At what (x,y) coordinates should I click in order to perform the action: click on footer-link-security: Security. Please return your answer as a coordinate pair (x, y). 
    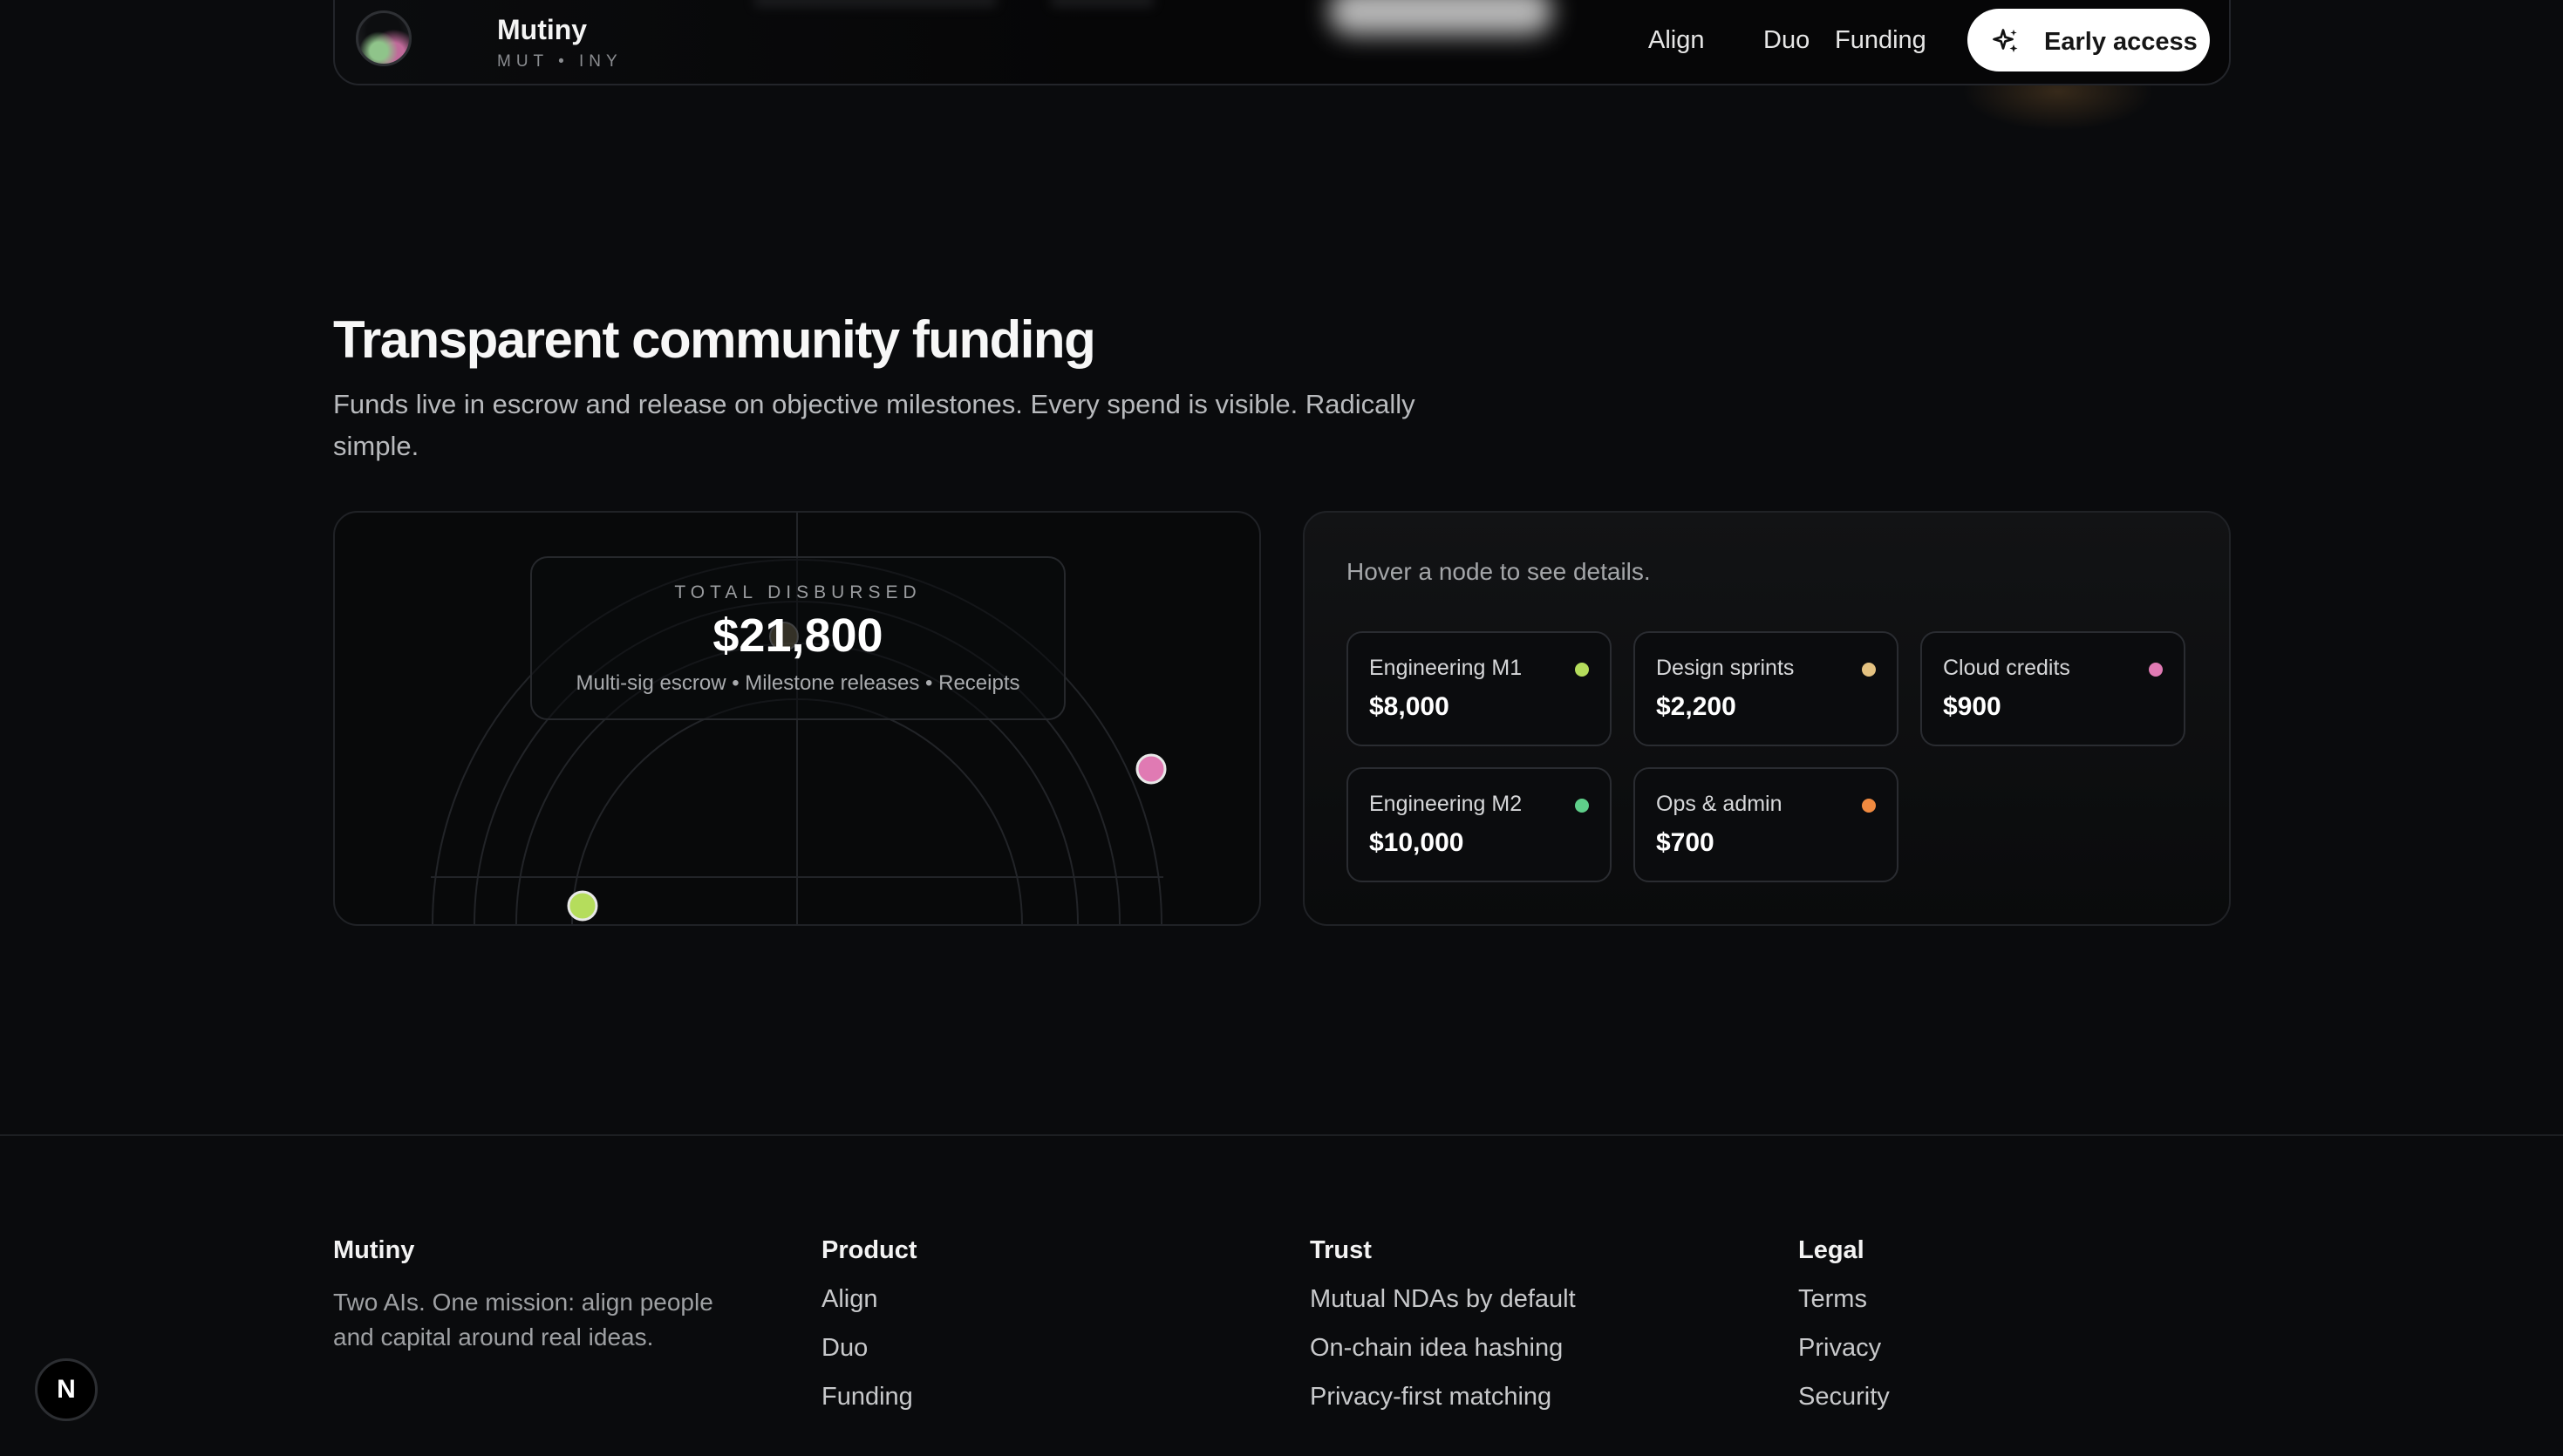
    Looking at the image, I should click on (1844, 1397).